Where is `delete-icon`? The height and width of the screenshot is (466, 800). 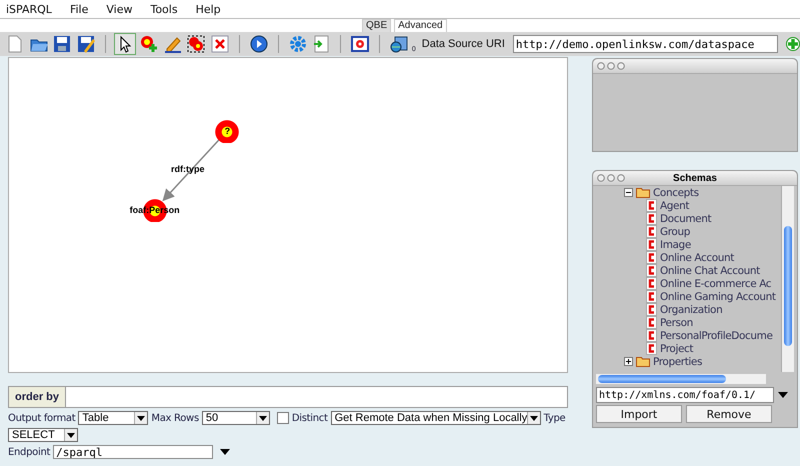
delete-icon is located at coordinates (220, 44).